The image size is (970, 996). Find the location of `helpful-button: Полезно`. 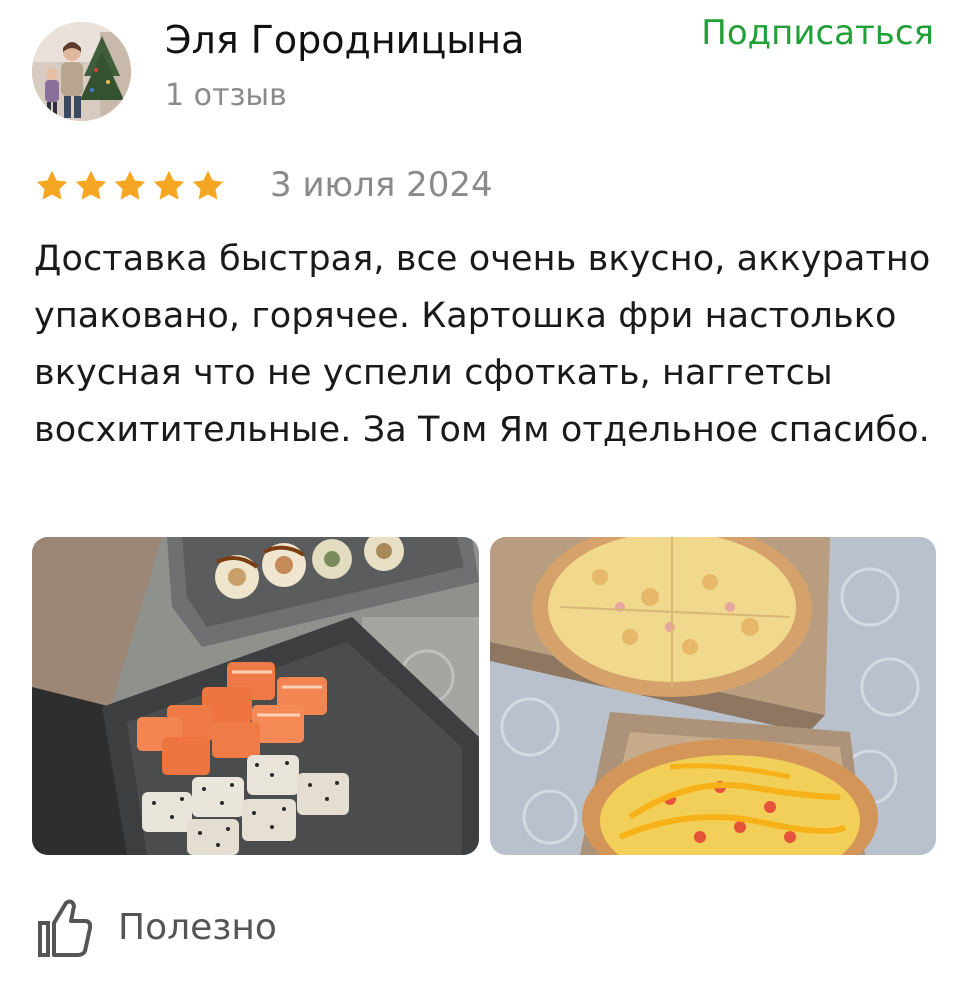

helpful-button: Полезно is located at coordinates (156, 928).